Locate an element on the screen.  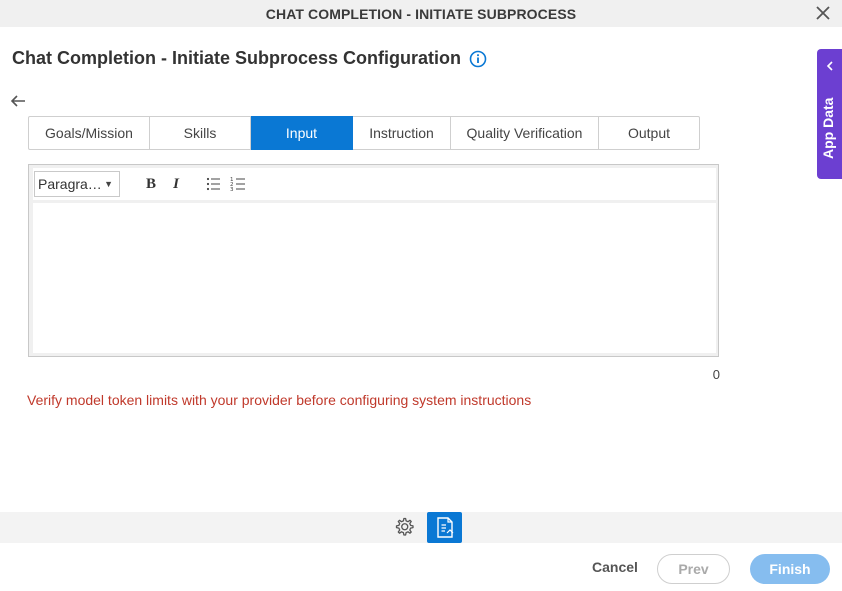
window-title: CHAT COMPLETION - INITIATE SUBPROCESS is located at coordinates (421, 13).